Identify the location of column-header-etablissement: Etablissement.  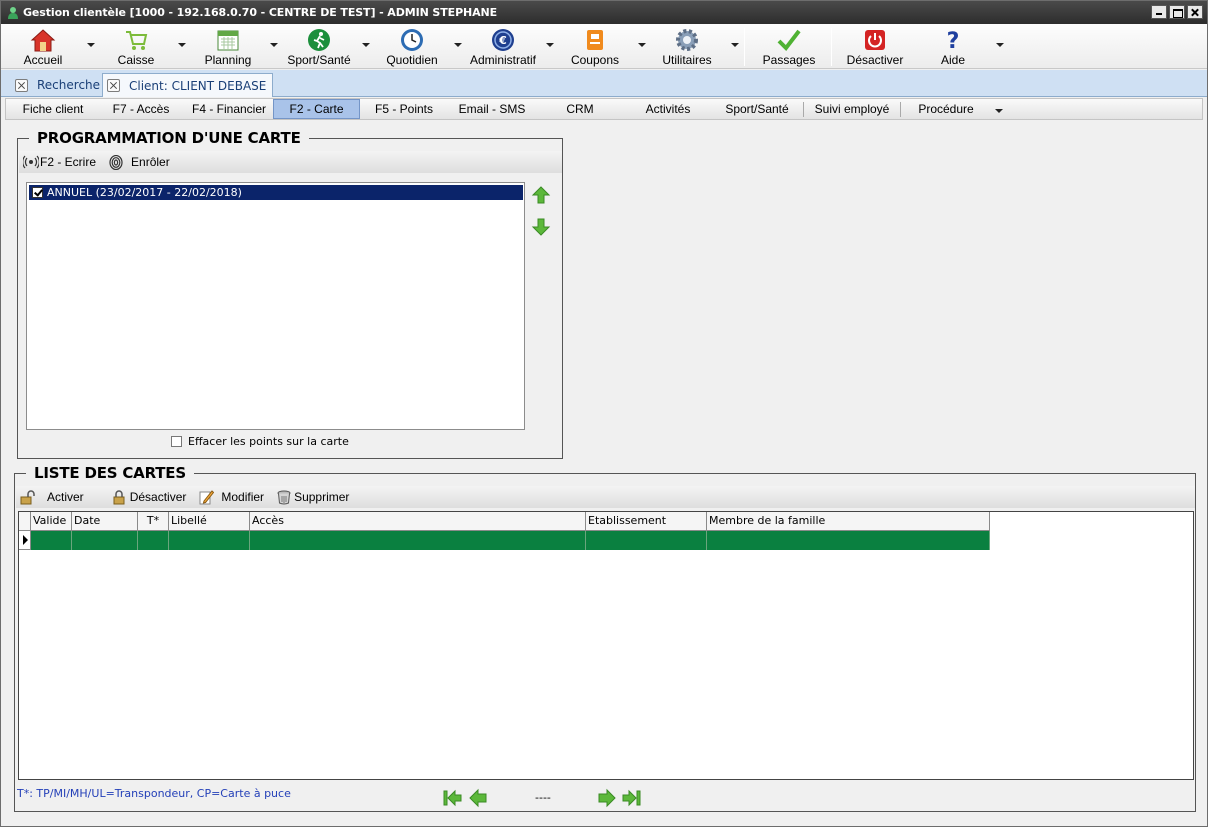
(646, 521).